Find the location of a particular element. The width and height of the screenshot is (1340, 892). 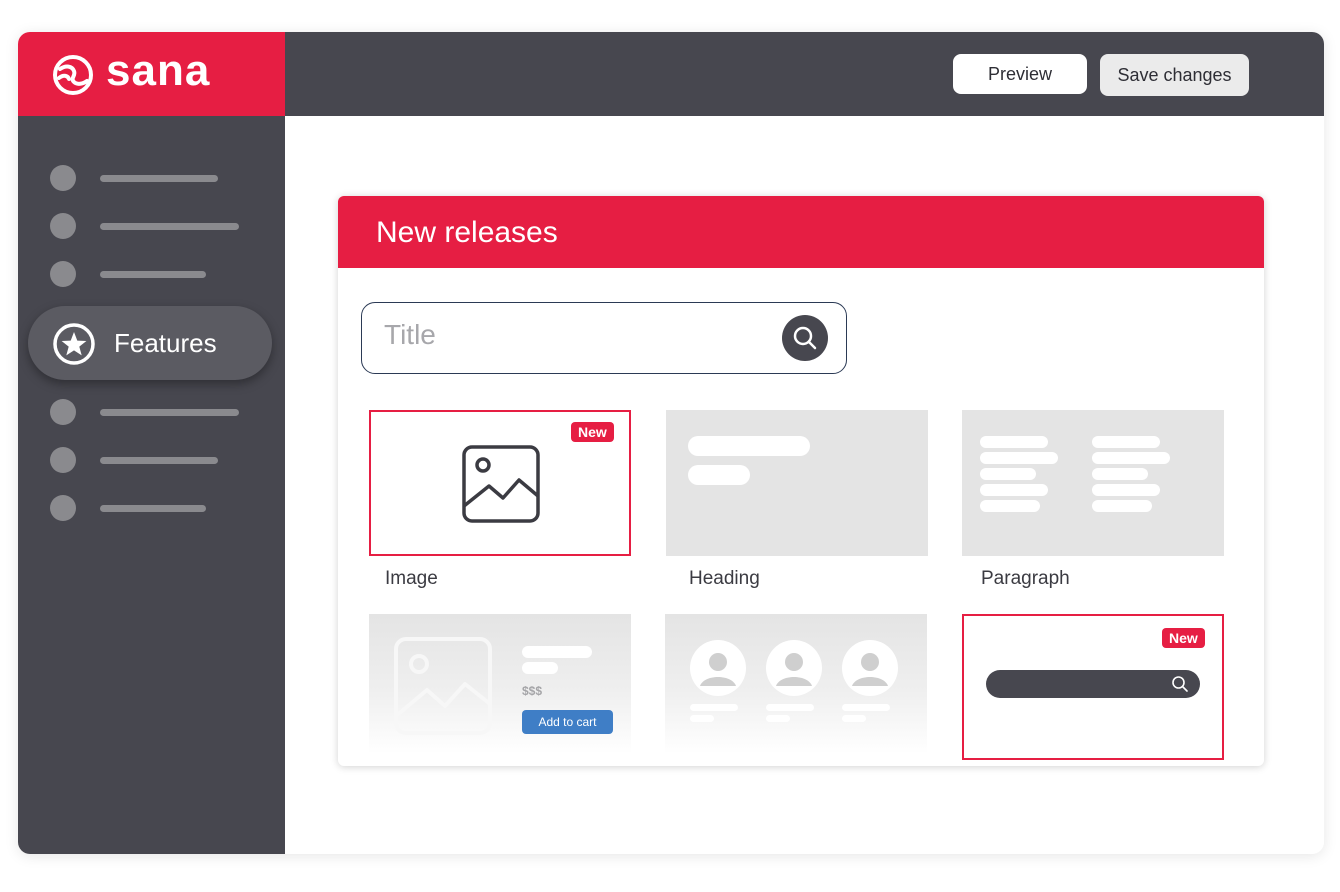

search-bar-preview is located at coordinates (1093, 684).